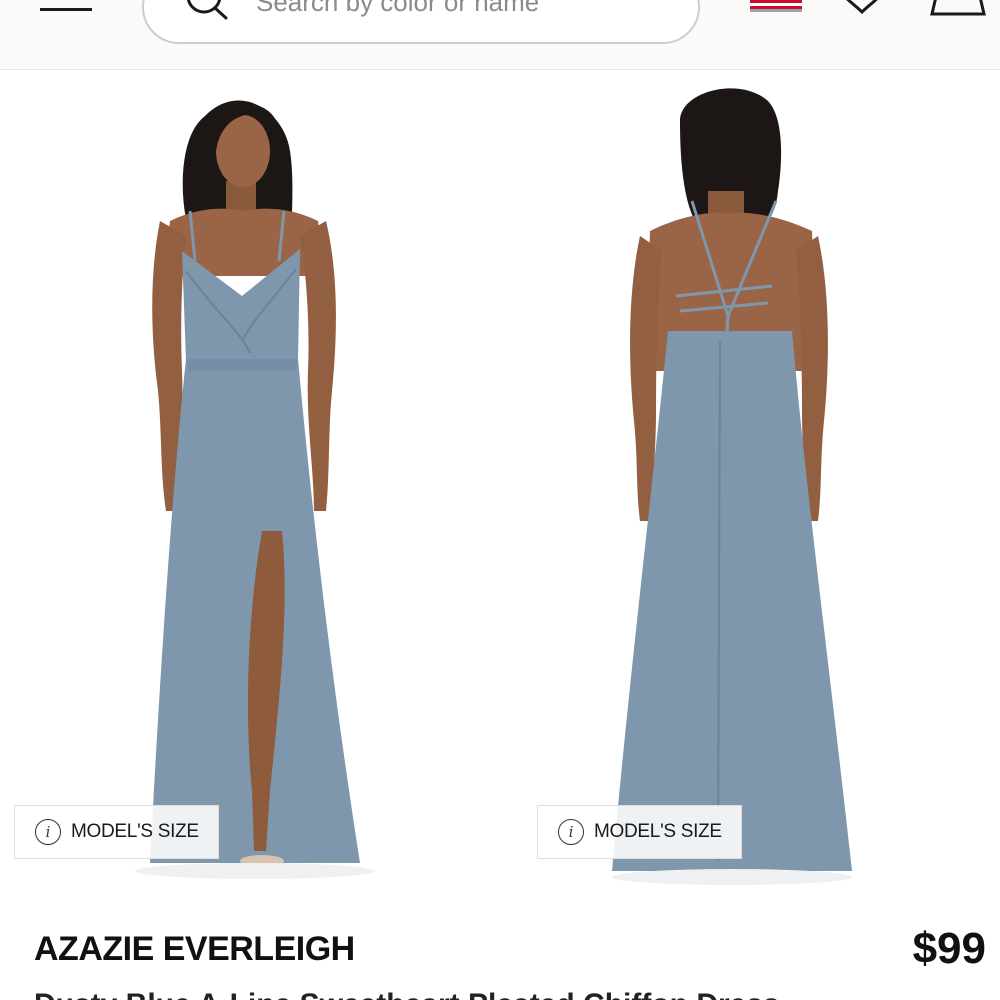 This screenshot has width=1000, height=1000. Describe the element at coordinates (207, 10) in the screenshot. I see `search-icon` at that location.